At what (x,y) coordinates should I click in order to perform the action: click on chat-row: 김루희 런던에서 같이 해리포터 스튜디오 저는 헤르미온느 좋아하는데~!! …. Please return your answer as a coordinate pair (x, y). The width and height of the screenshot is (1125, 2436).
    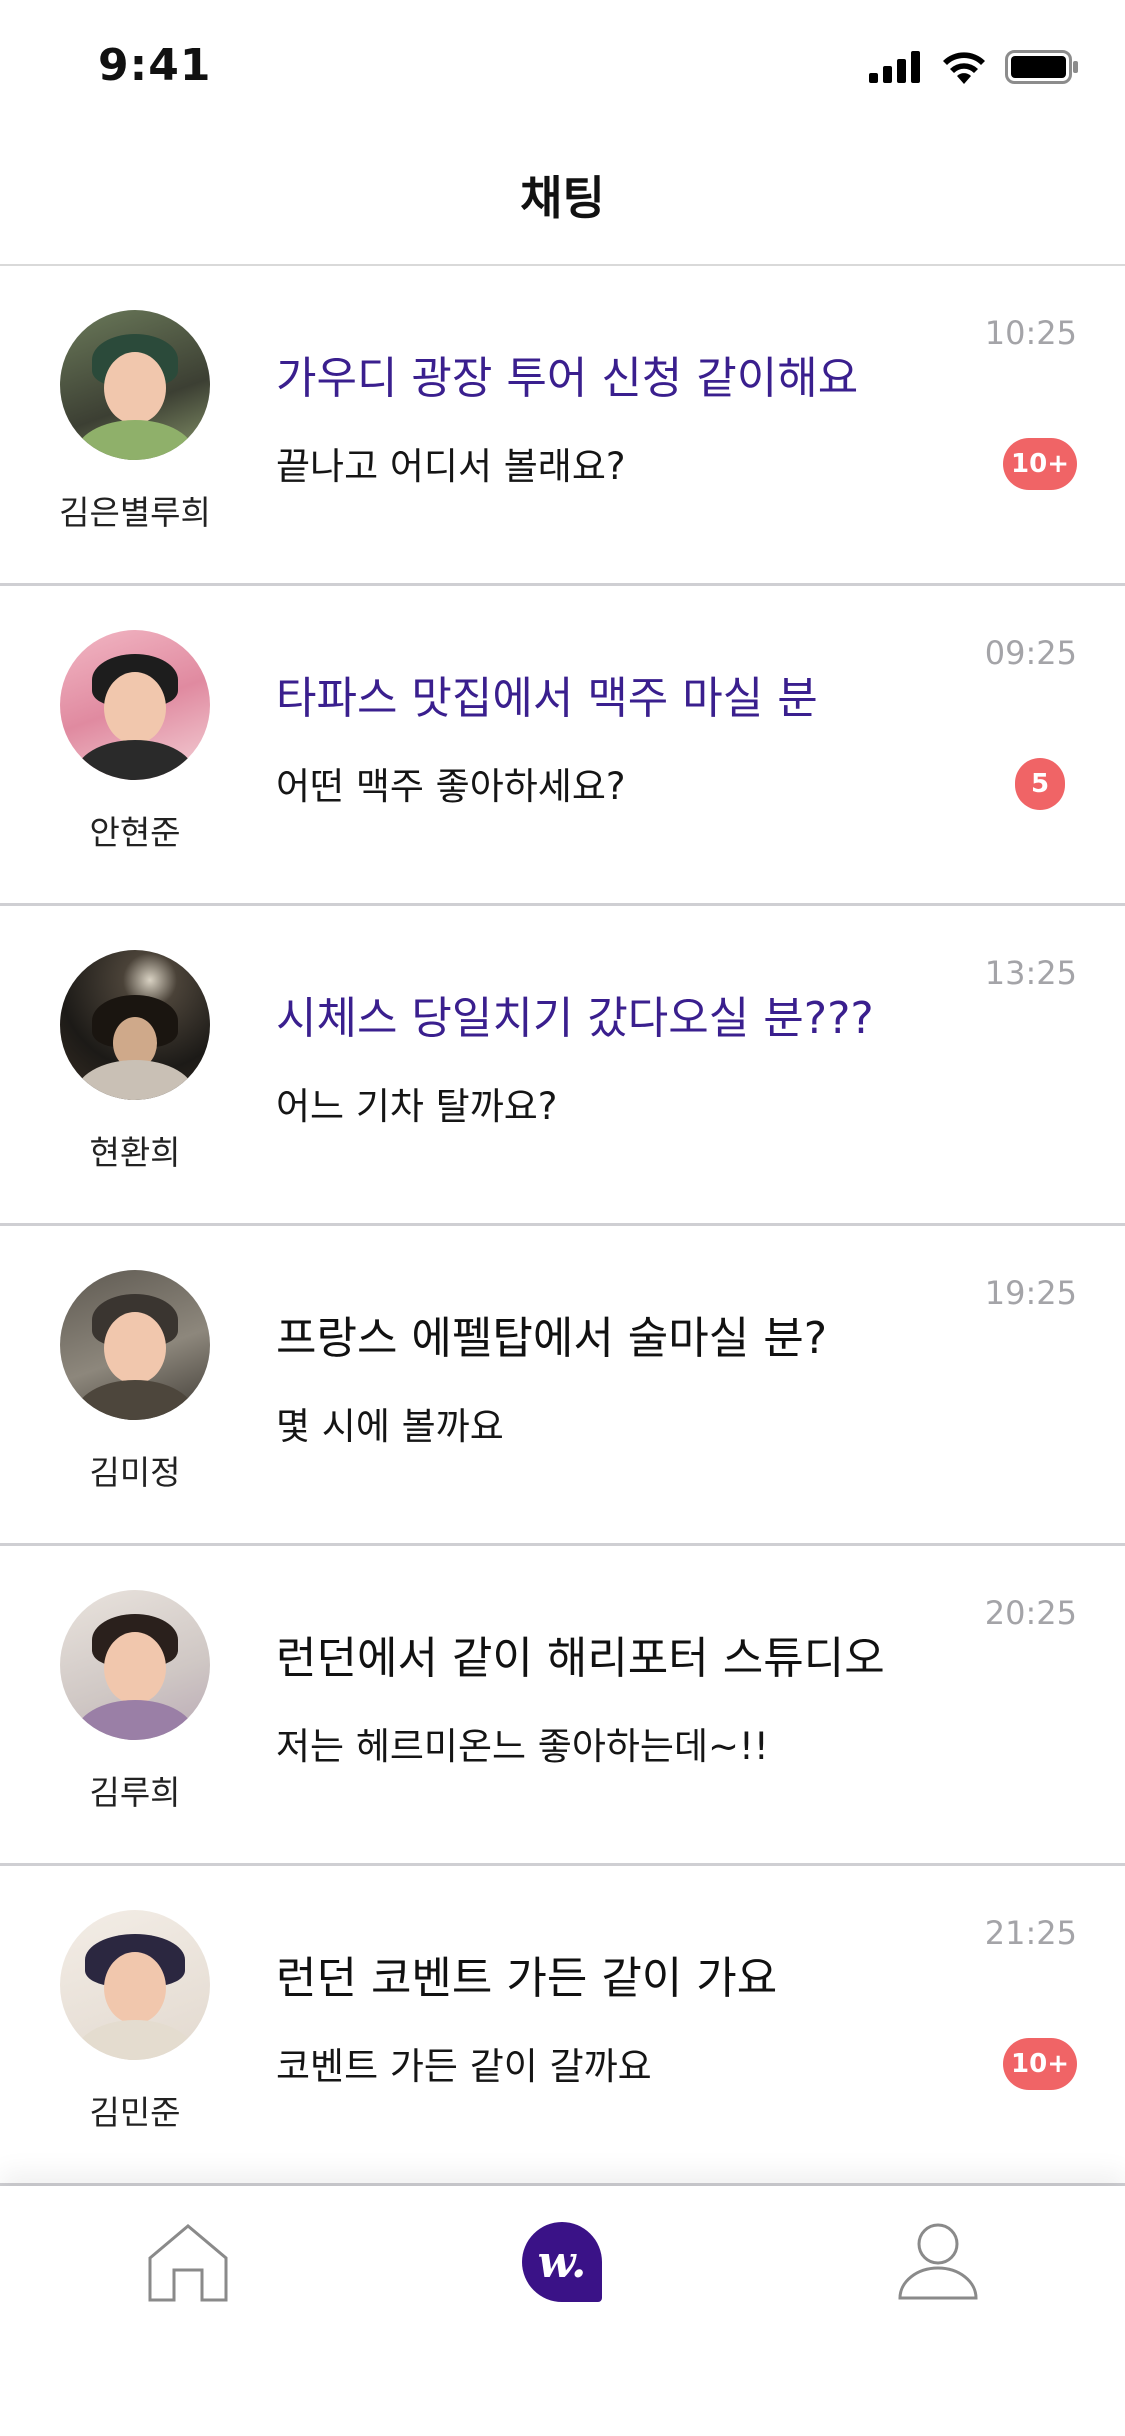
    Looking at the image, I should click on (562, 1706).